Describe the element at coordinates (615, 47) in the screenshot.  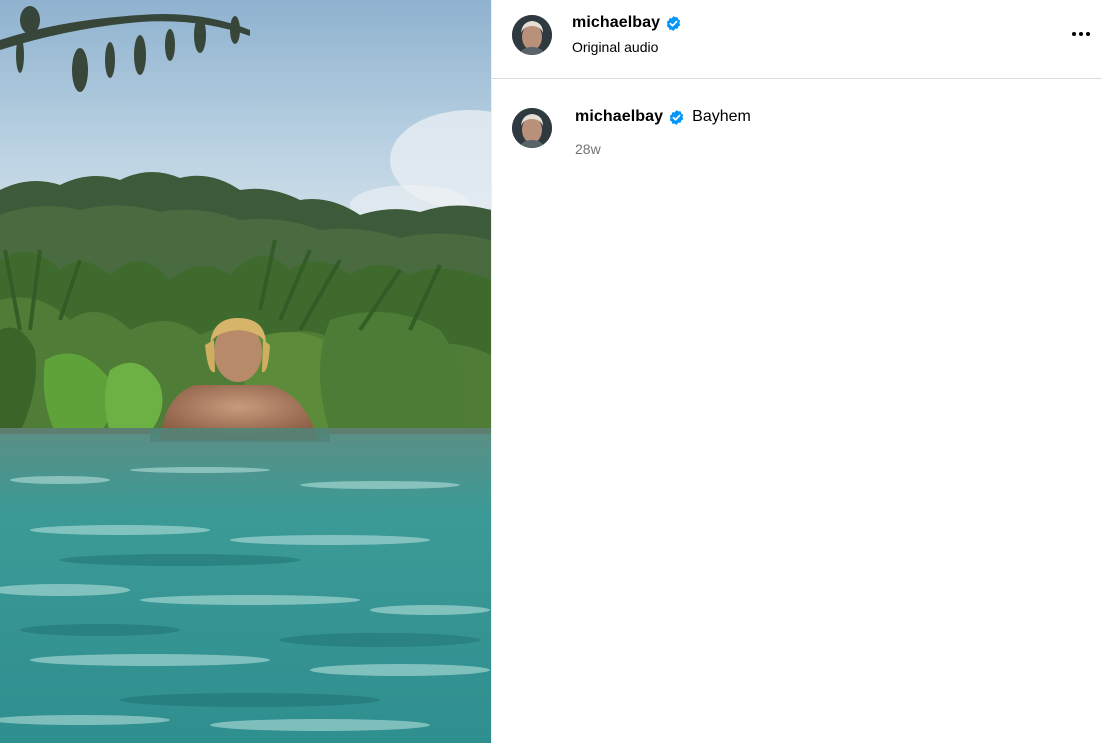
I see `original-audio-link: Original audio` at that location.